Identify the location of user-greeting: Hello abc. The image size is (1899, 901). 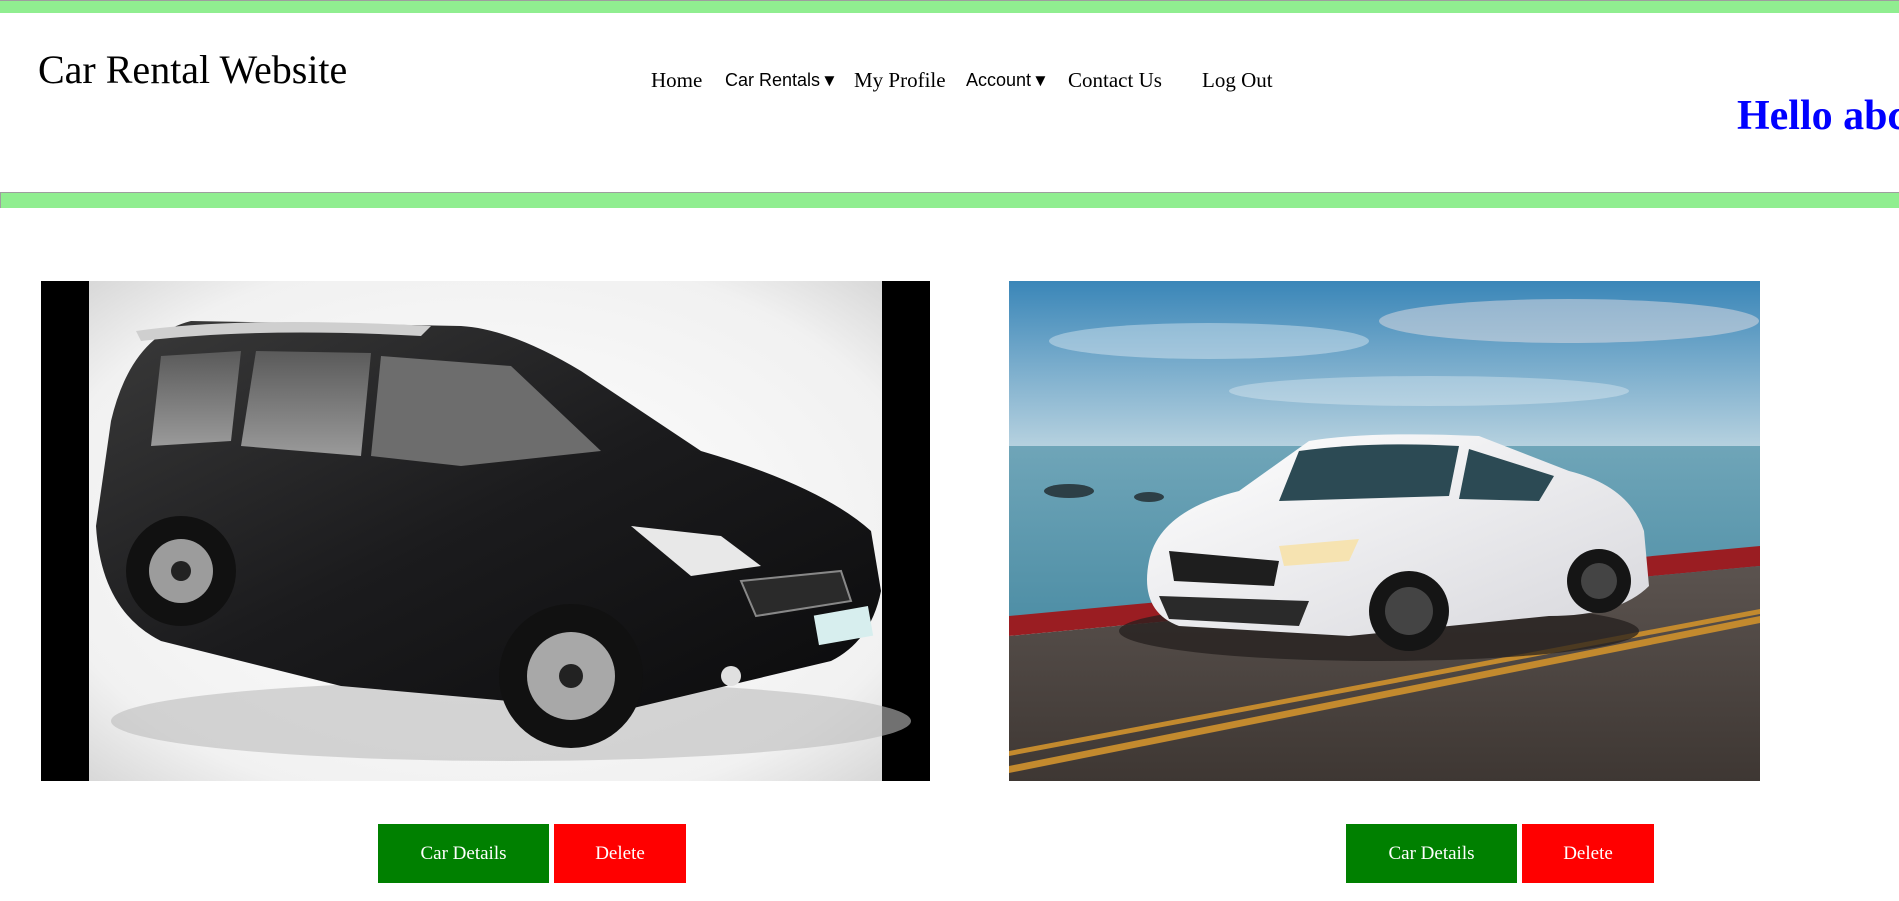
(1818, 116).